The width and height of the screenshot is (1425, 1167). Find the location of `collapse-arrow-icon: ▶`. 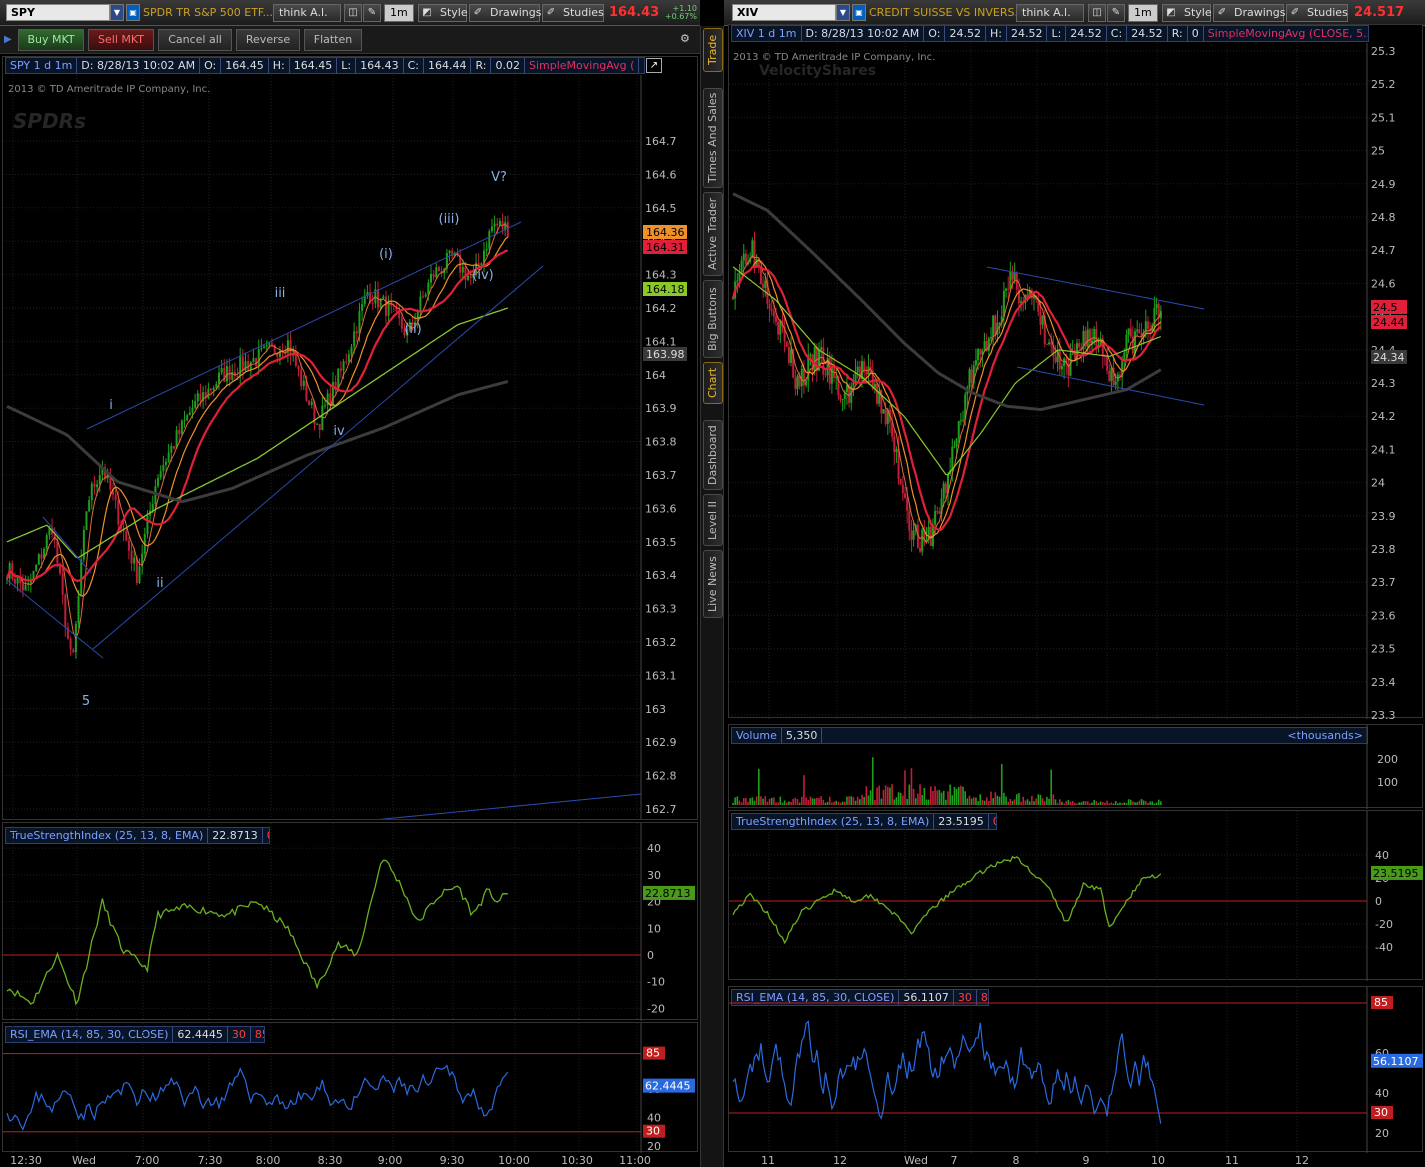

collapse-arrow-icon: ▶ is located at coordinates (8, 39).